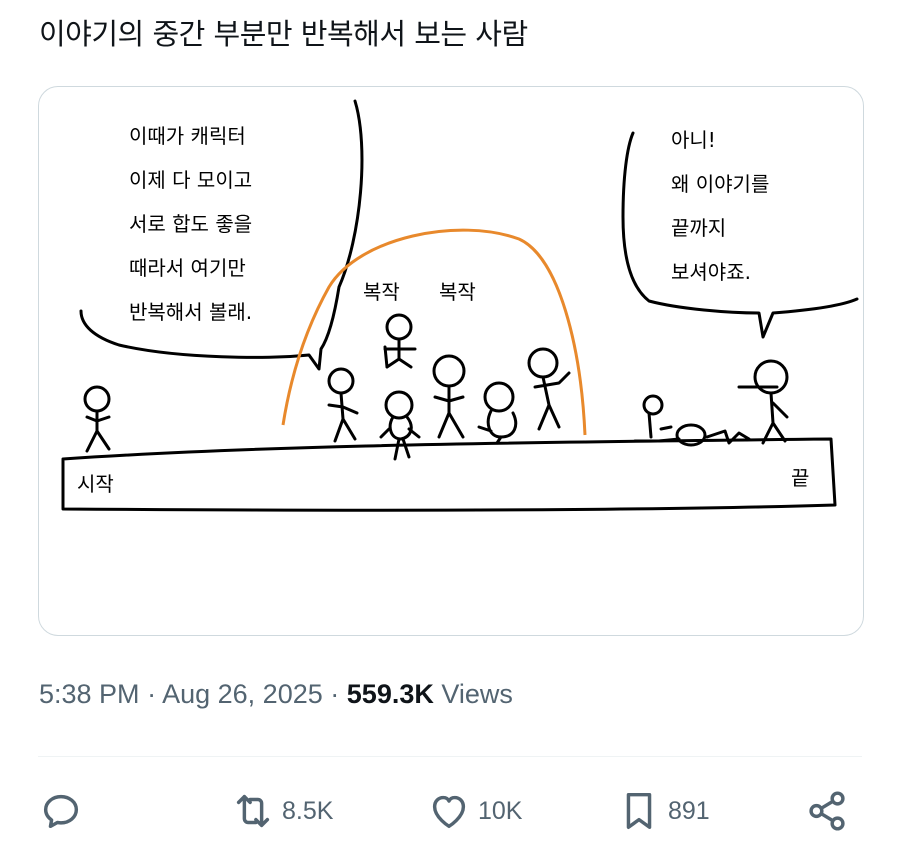 The width and height of the screenshot is (900, 860). Describe the element at coordinates (89, 694) in the screenshot. I see `tweet-time: 5:38 PM` at that location.